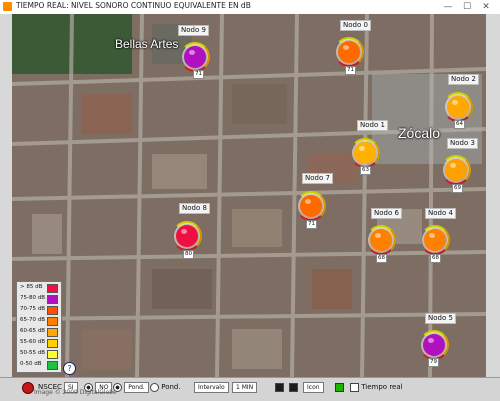 The width and height of the screenshot is (500, 401). I want to click on node-6-label: Nodo 6, so click(386, 213).